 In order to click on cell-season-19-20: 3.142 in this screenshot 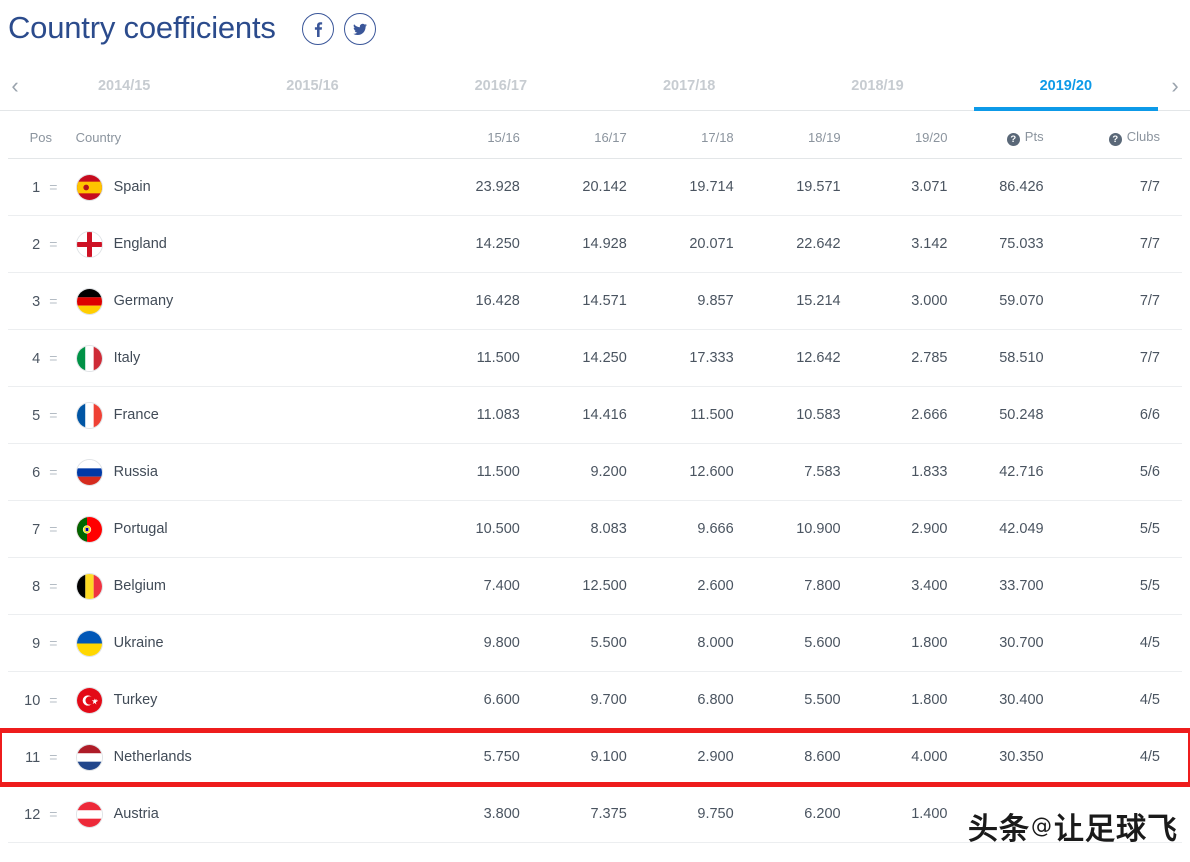, I will do `click(904, 244)`.